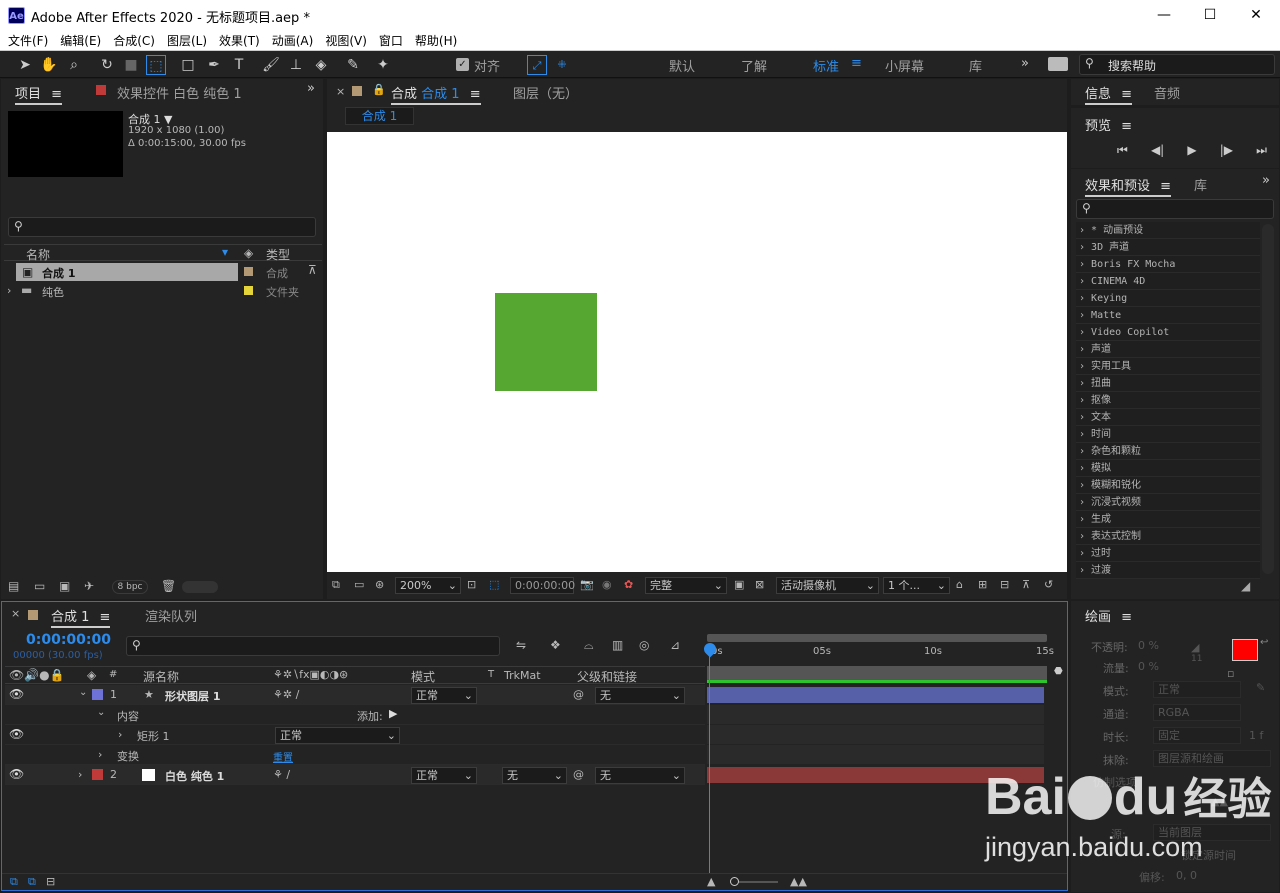  I want to click on effect-category-item: › Video Copilot, so click(1168, 332).